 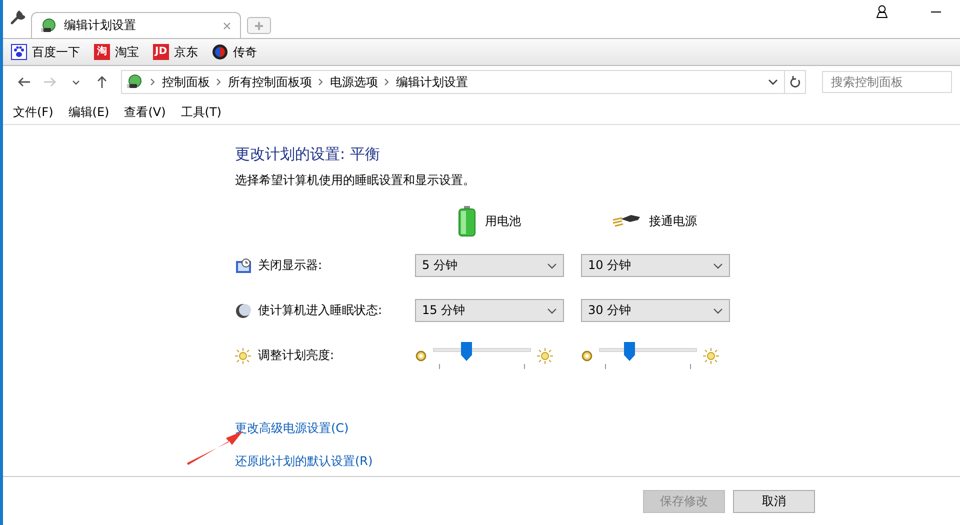 What do you see at coordinates (245, 52) in the screenshot?
I see `bookmark-link: 传奇` at bounding box center [245, 52].